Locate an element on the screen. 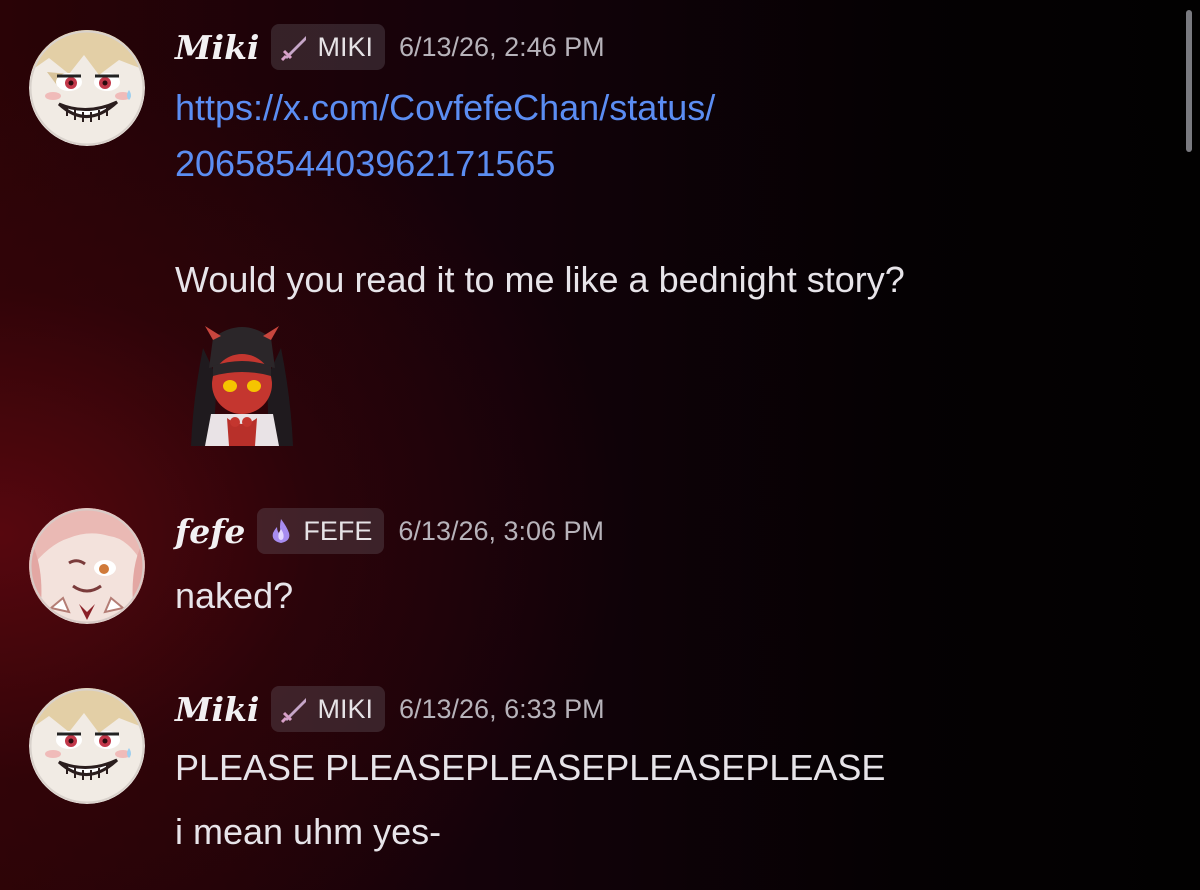 This screenshot has height=890, width=1200. message-text-line-1: PLEASE PLEASEPLEASEPLEASEPLEASE is located at coordinates (530, 767).